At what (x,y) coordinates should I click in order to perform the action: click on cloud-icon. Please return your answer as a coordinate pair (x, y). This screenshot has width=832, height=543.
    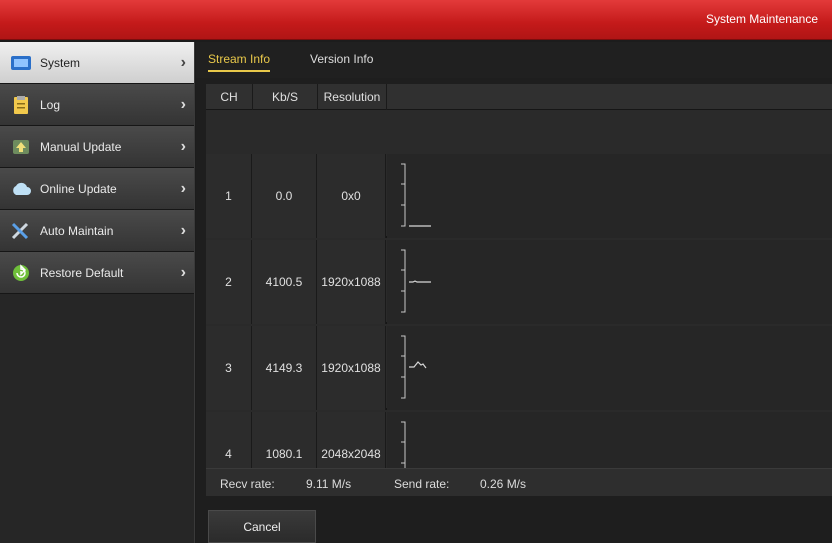
    Looking at the image, I should click on (21, 189).